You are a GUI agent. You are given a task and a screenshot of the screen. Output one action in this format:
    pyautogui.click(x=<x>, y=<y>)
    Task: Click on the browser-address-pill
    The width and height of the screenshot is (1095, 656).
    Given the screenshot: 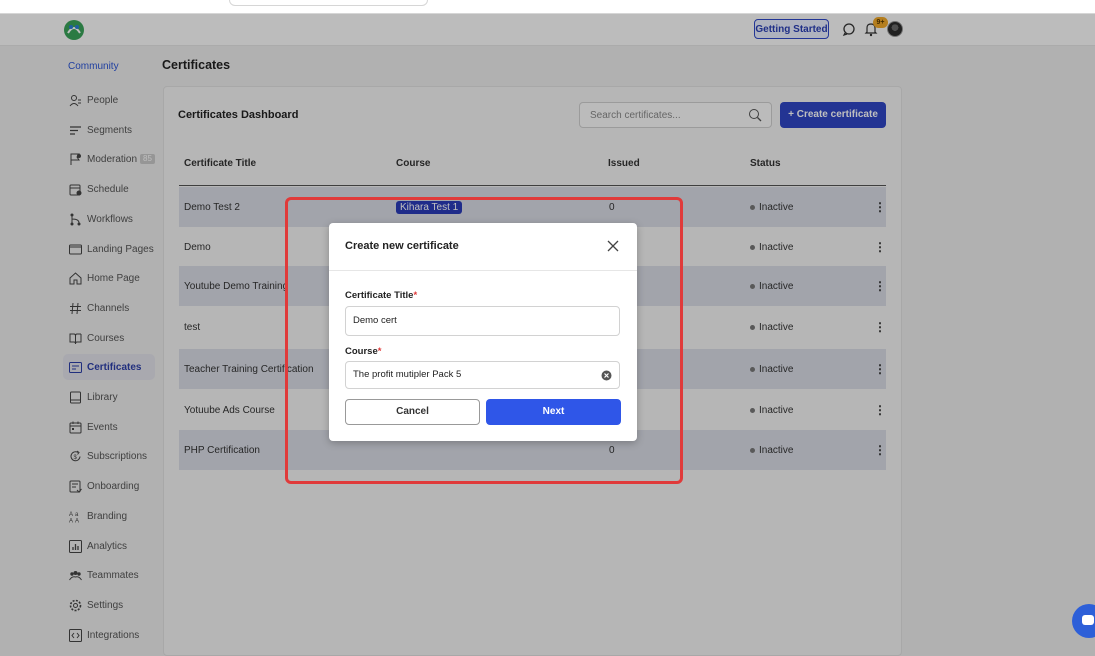 What is the action you would take?
    pyautogui.click(x=328, y=3)
    